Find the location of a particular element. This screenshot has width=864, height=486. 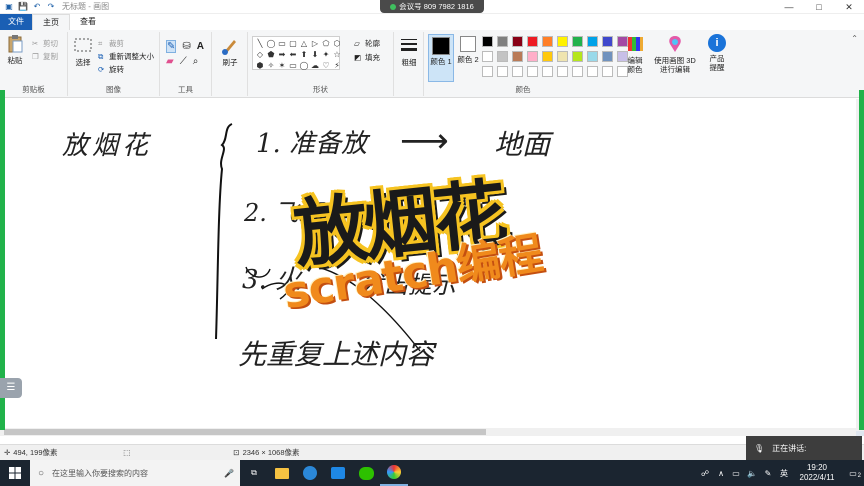

people-icon: ☍ is located at coordinates (705, 473).